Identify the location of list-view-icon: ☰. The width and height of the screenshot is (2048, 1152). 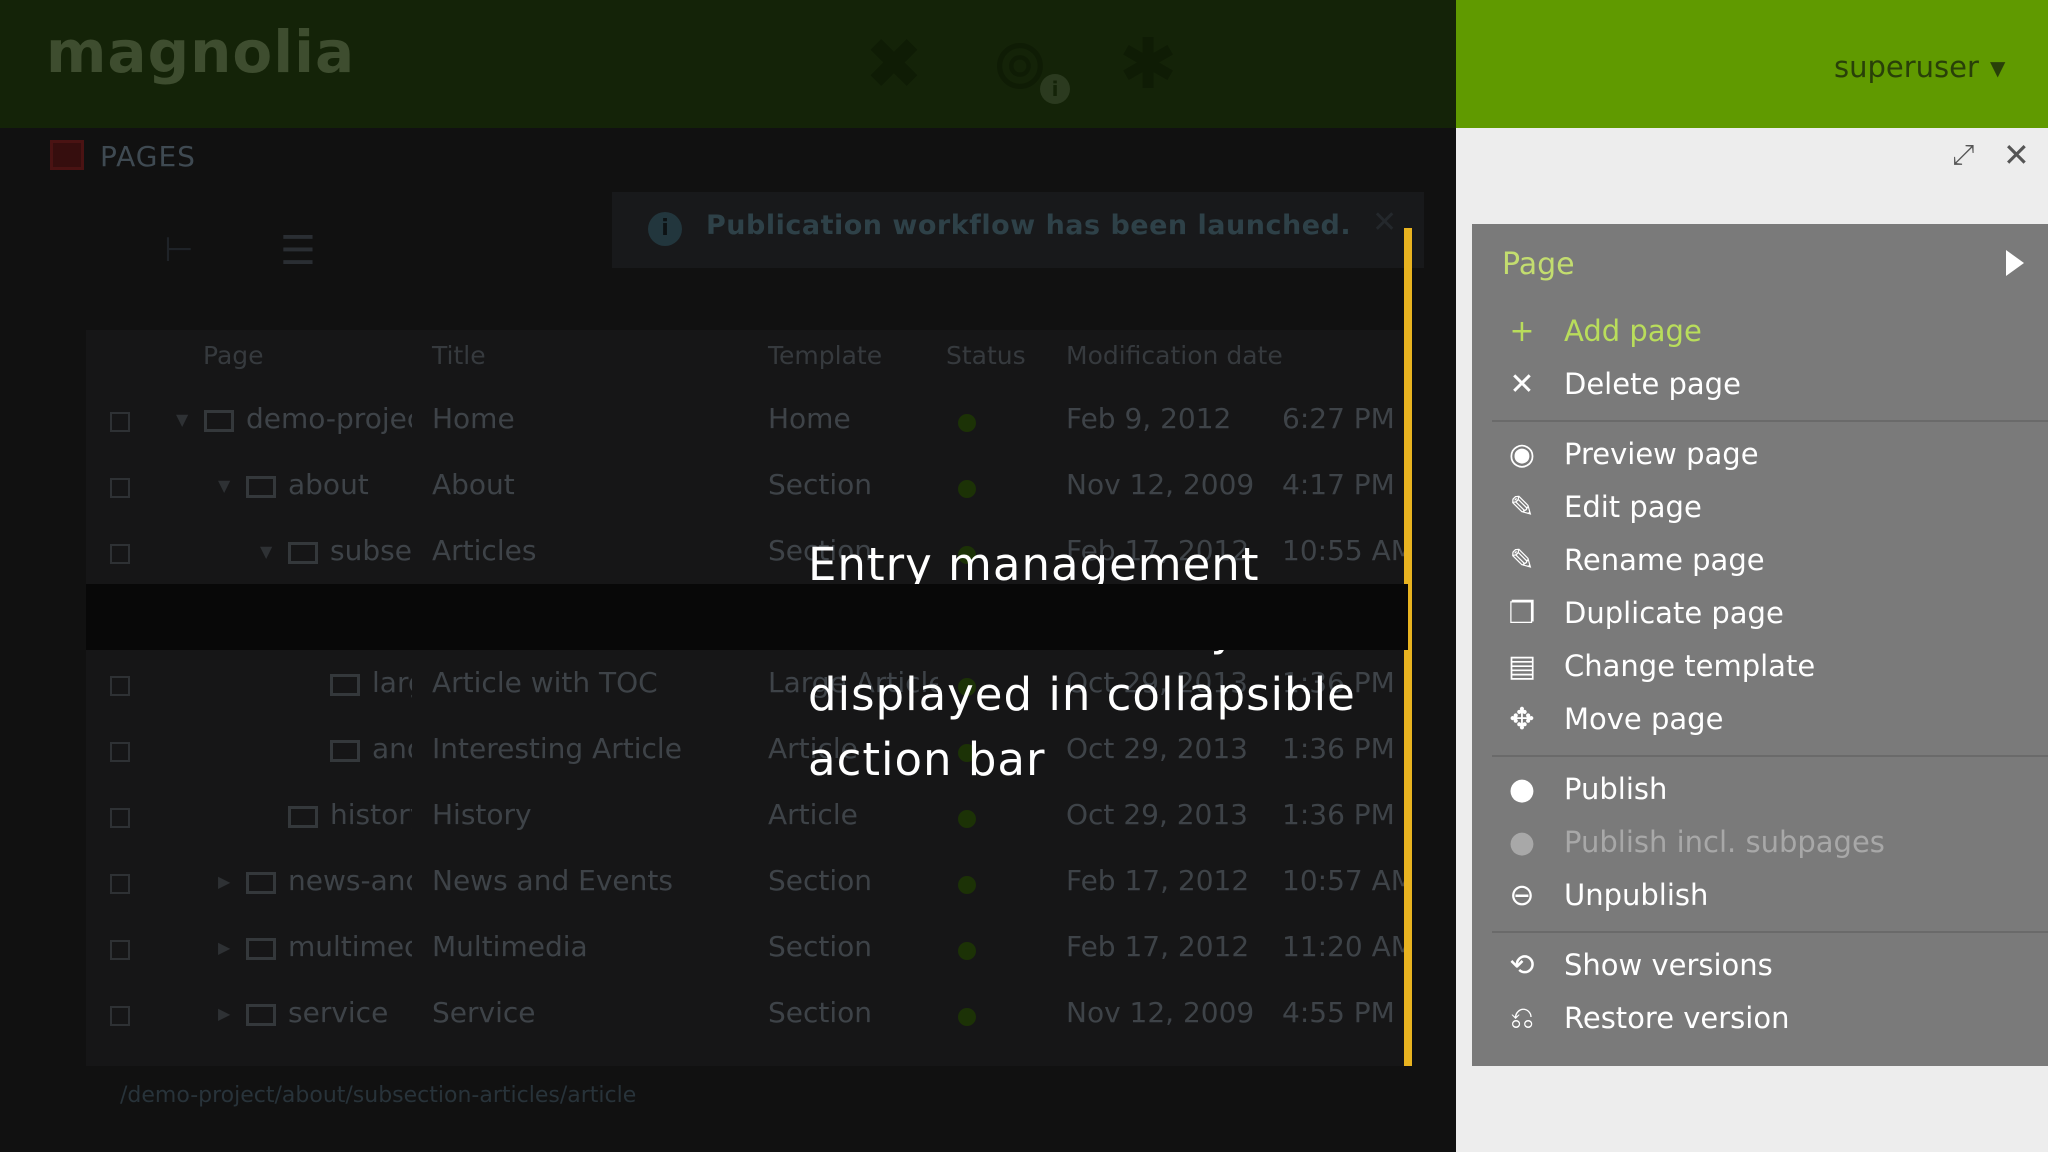
(298, 251).